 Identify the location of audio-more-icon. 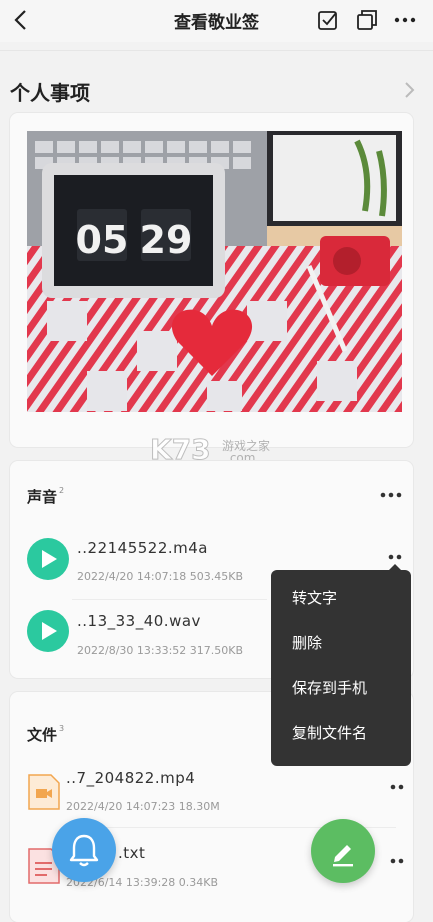
(391, 495).